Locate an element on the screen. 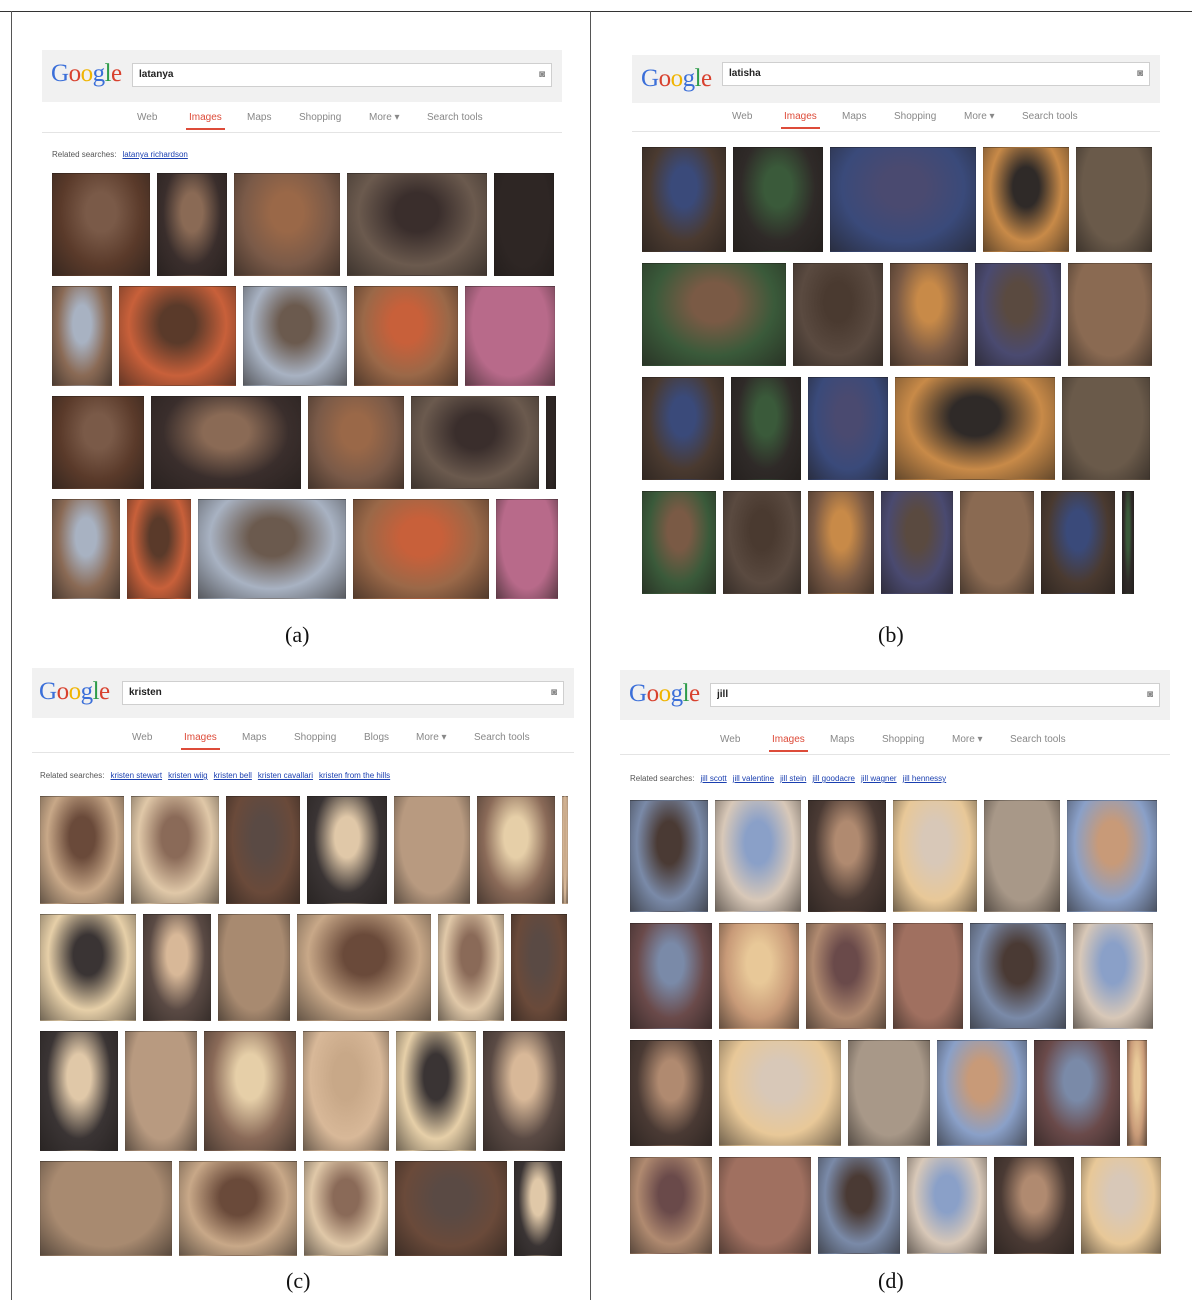  related-search-link: jill stein is located at coordinates (793, 778).